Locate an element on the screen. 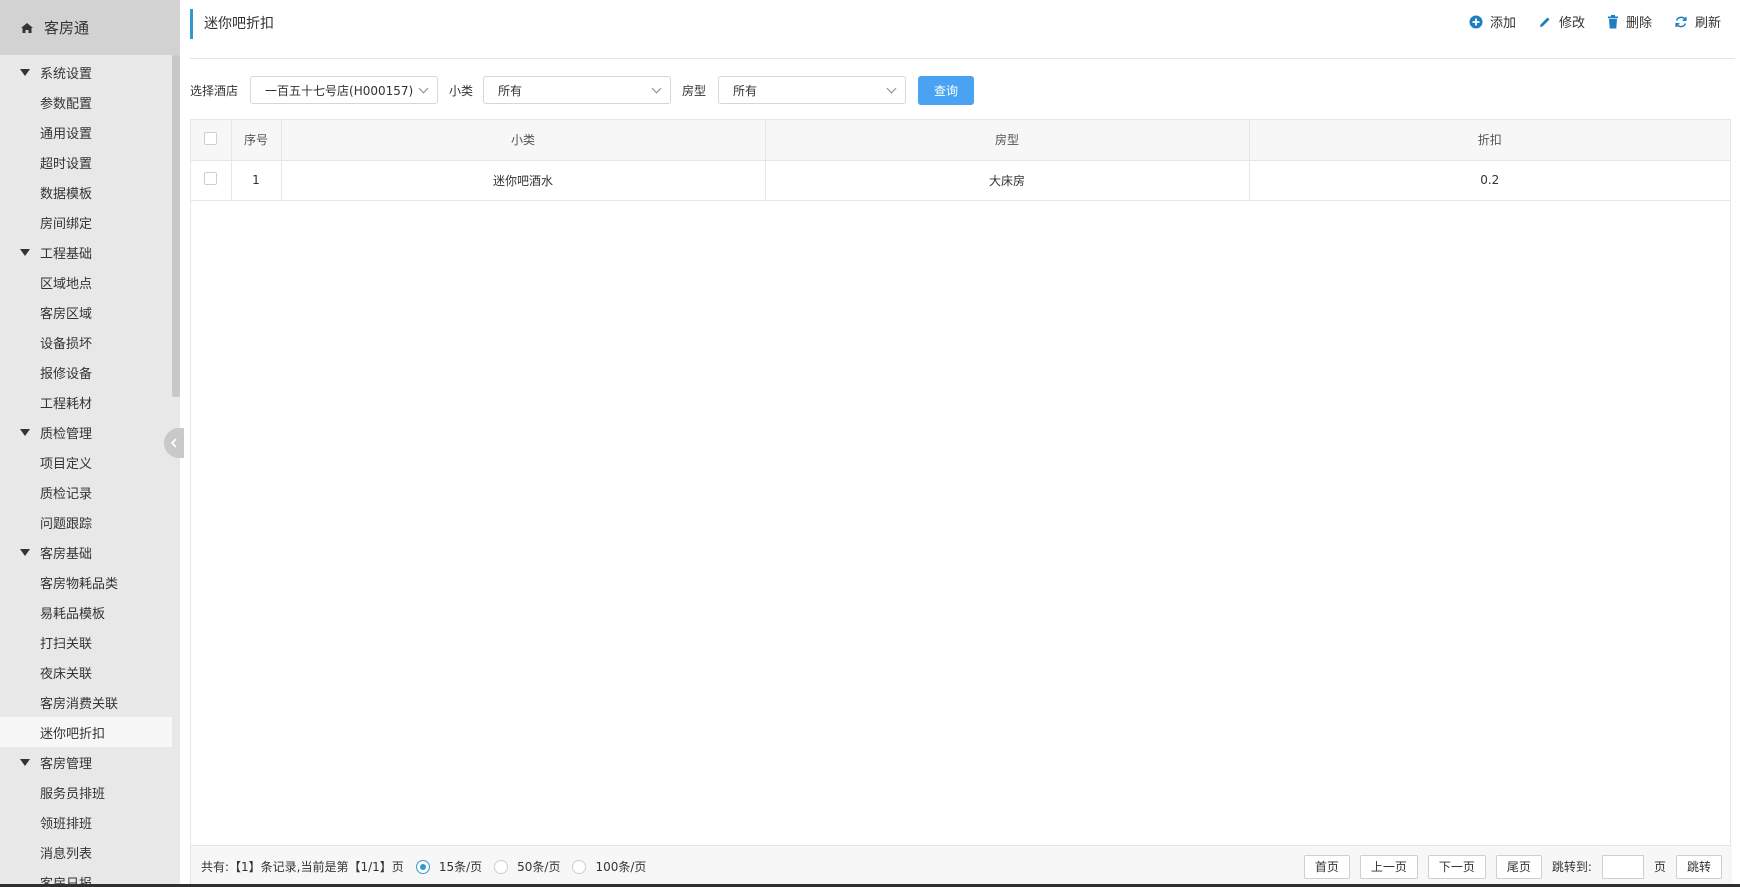 Image resolution: width=1740 pixels, height=887 pixels. sidebar-group-quality: 质检管理 is located at coordinates (90, 432).